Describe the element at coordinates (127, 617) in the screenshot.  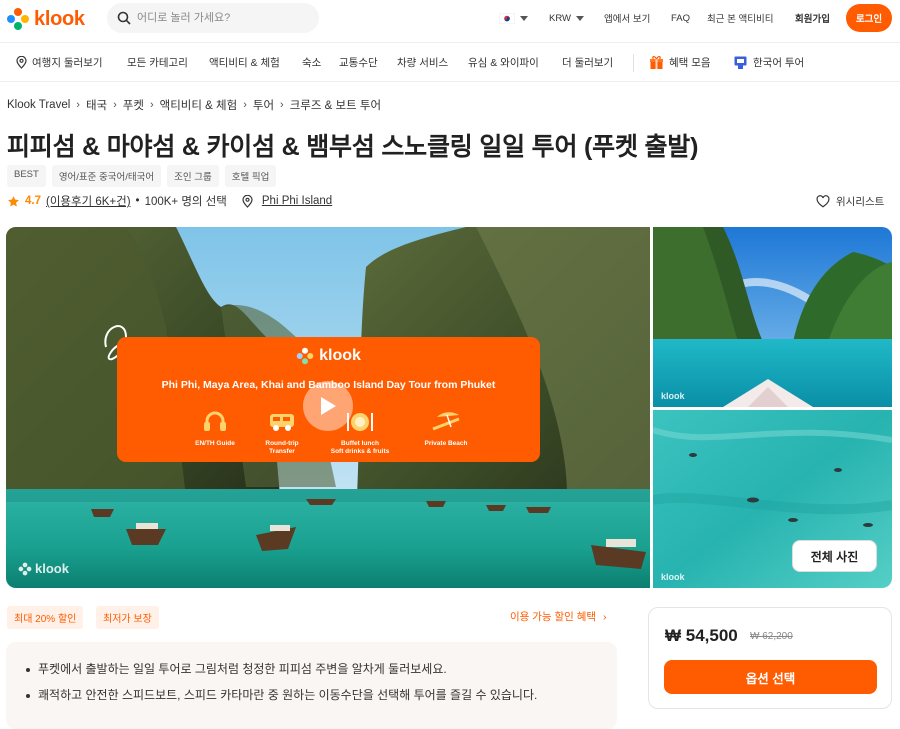
I see `best-price-badge: 최저가 보장` at that location.